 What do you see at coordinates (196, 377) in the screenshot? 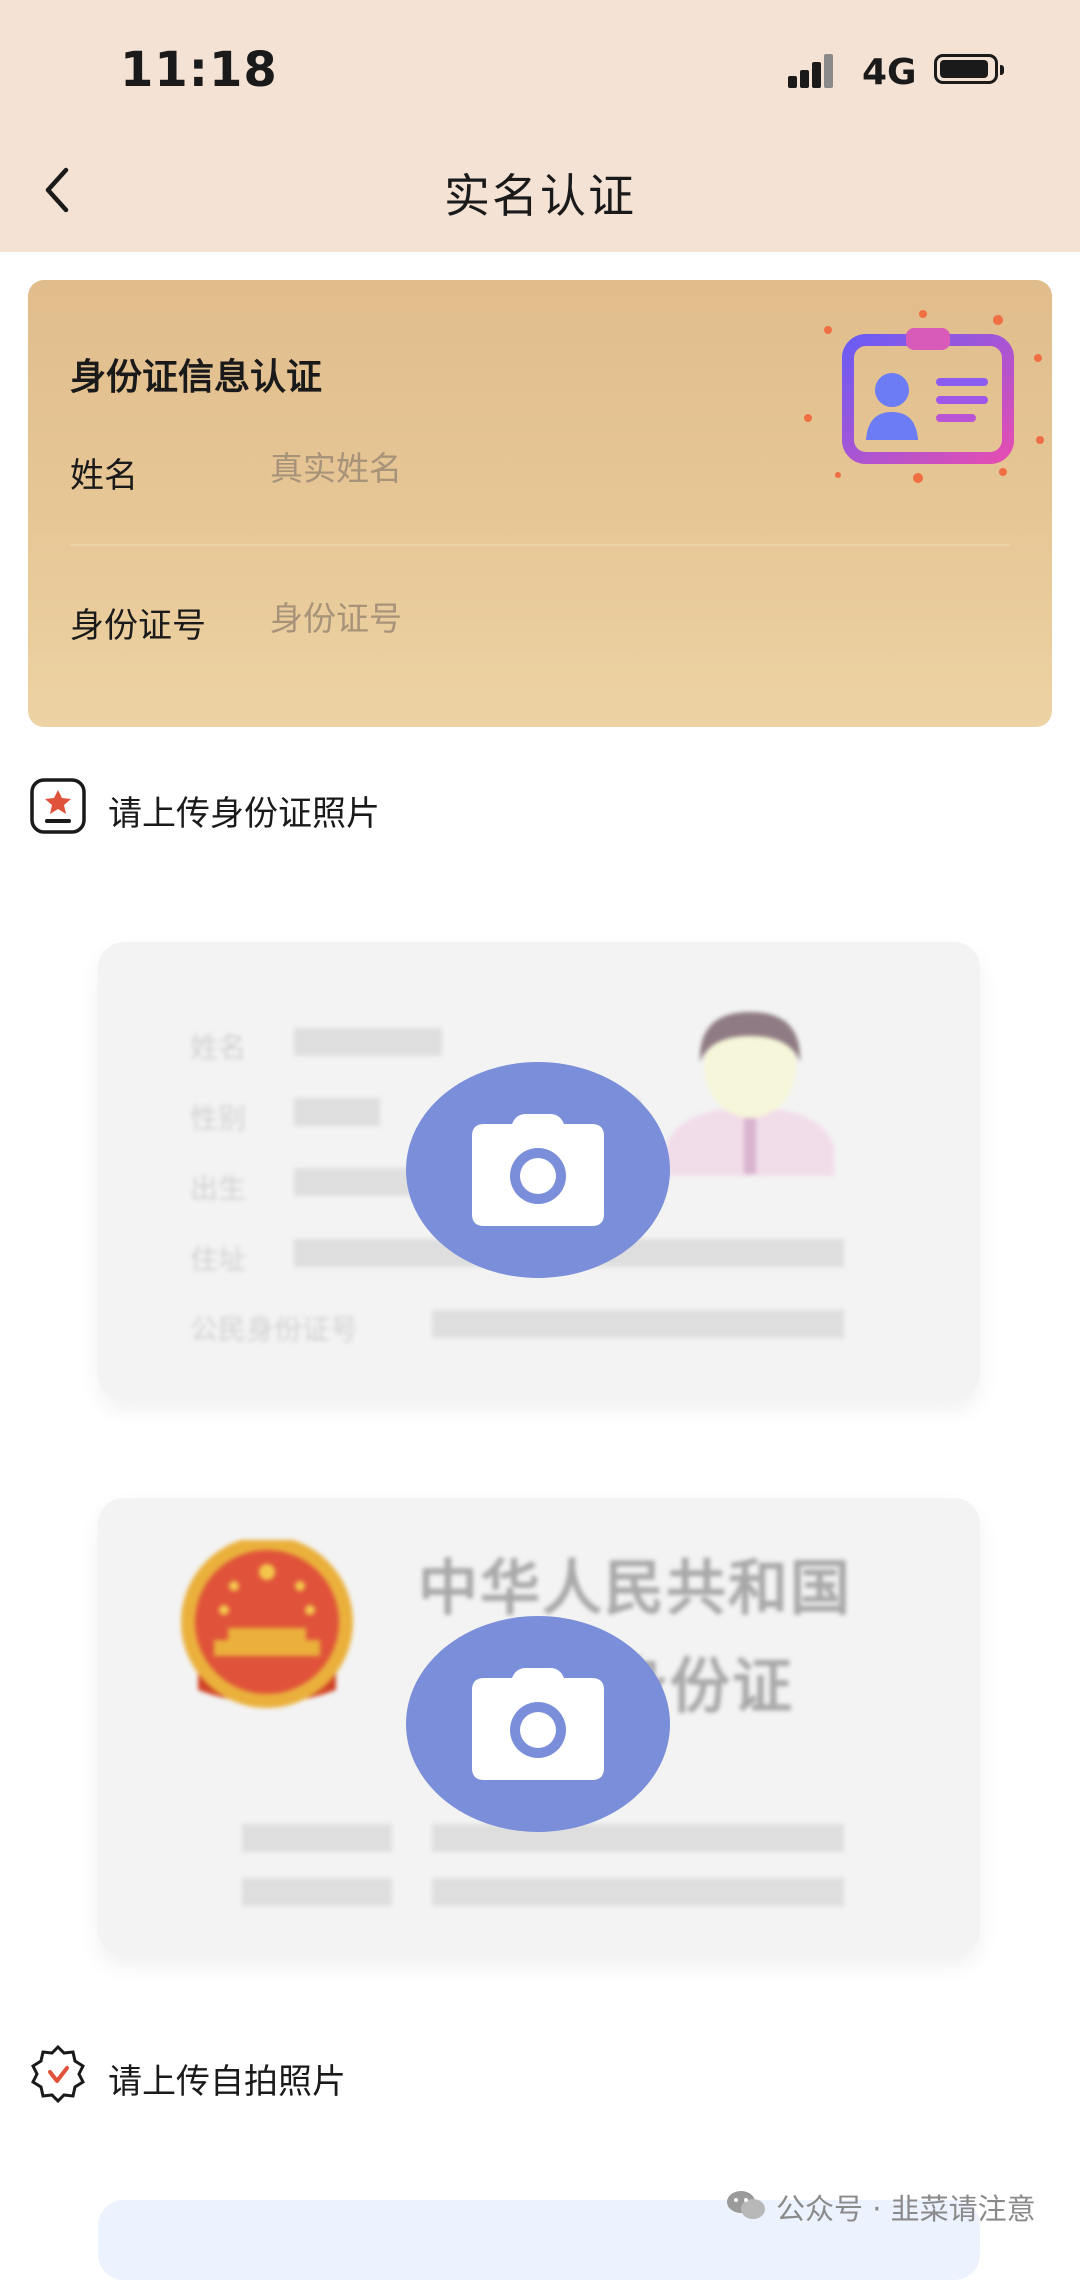
I see `id-form-title: 身份证信息认证` at bounding box center [196, 377].